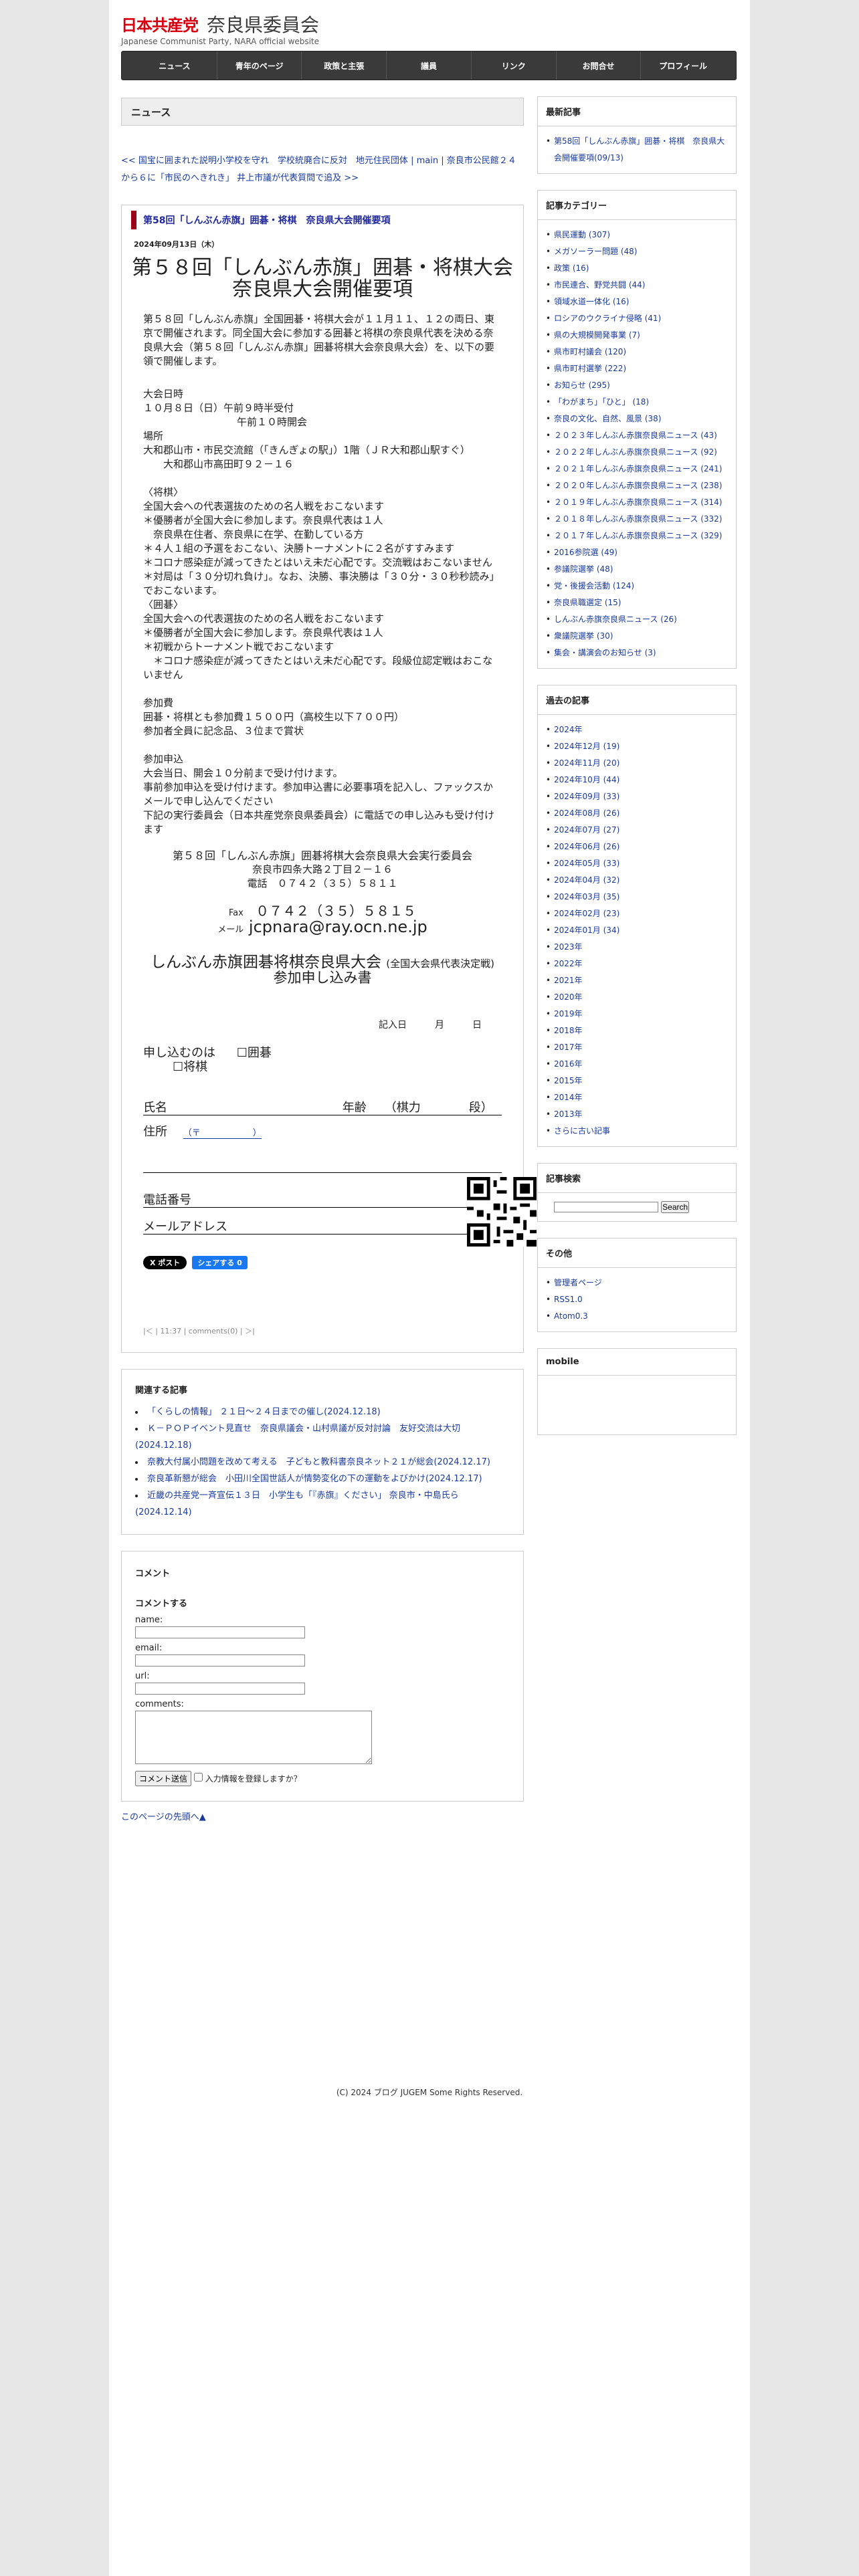 The width and height of the screenshot is (859, 2576). What do you see at coordinates (637, 368) in the screenshot?
I see `category-item: 県市町村選挙 (222)` at bounding box center [637, 368].